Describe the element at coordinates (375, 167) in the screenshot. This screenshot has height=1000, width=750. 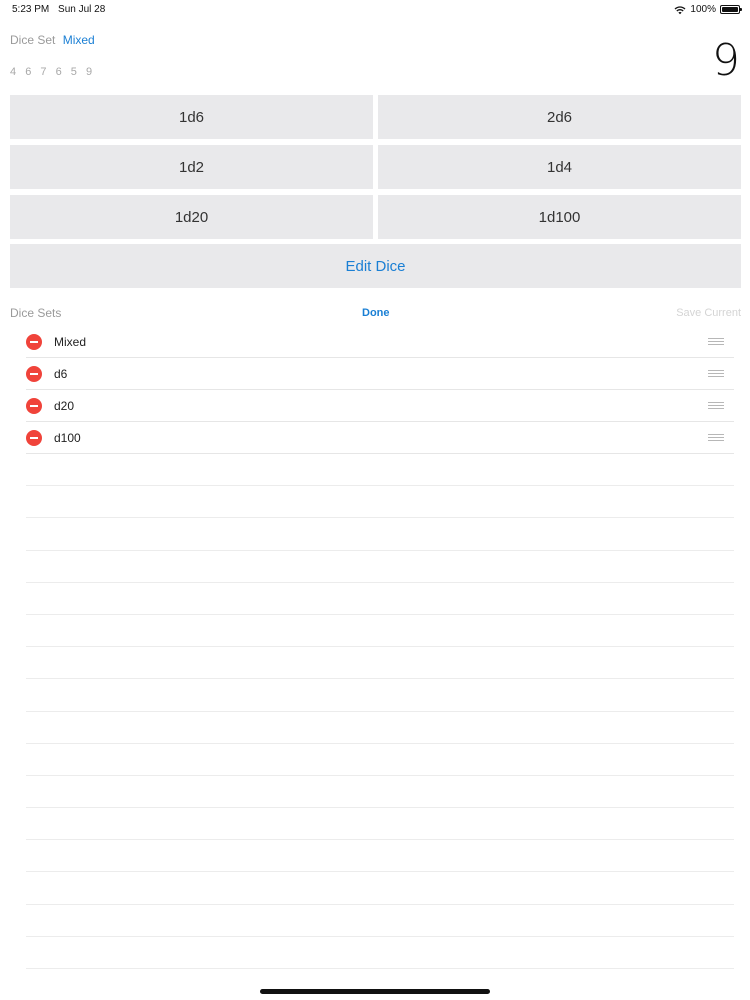
I see `dice-button-grid: 1d6 2d6 1d2 1d4 1d20 1d100` at that location.